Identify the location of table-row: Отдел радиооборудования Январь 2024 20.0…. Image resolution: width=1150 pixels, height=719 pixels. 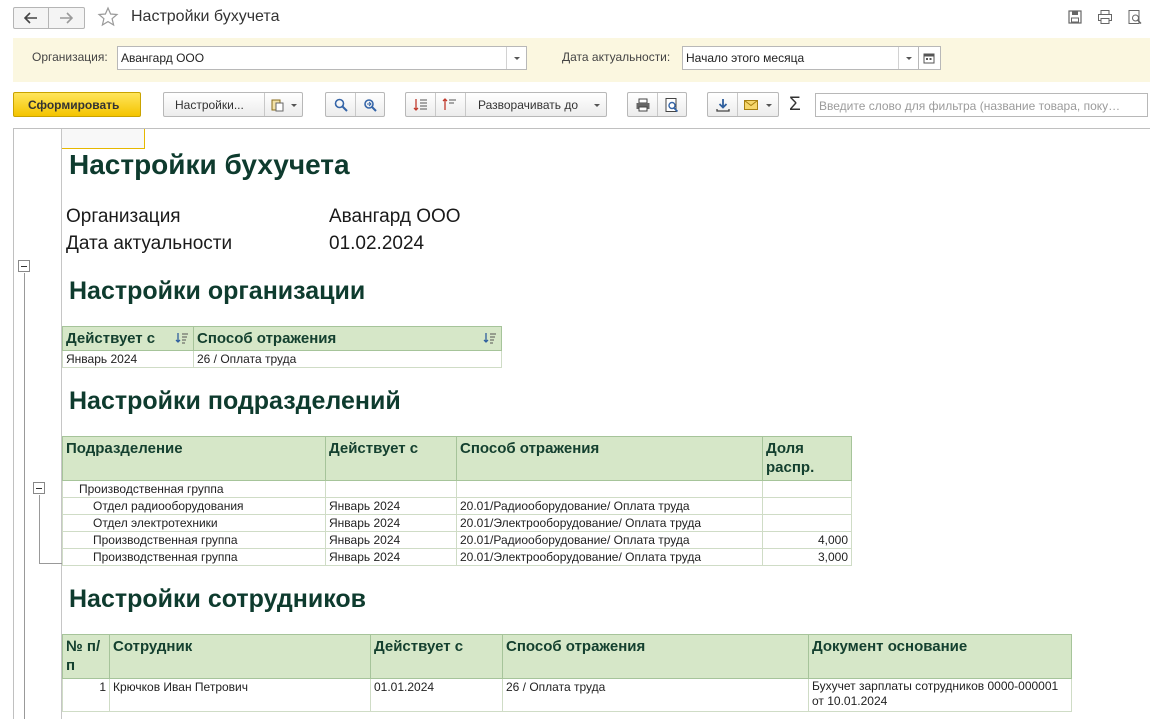
(457, 506).